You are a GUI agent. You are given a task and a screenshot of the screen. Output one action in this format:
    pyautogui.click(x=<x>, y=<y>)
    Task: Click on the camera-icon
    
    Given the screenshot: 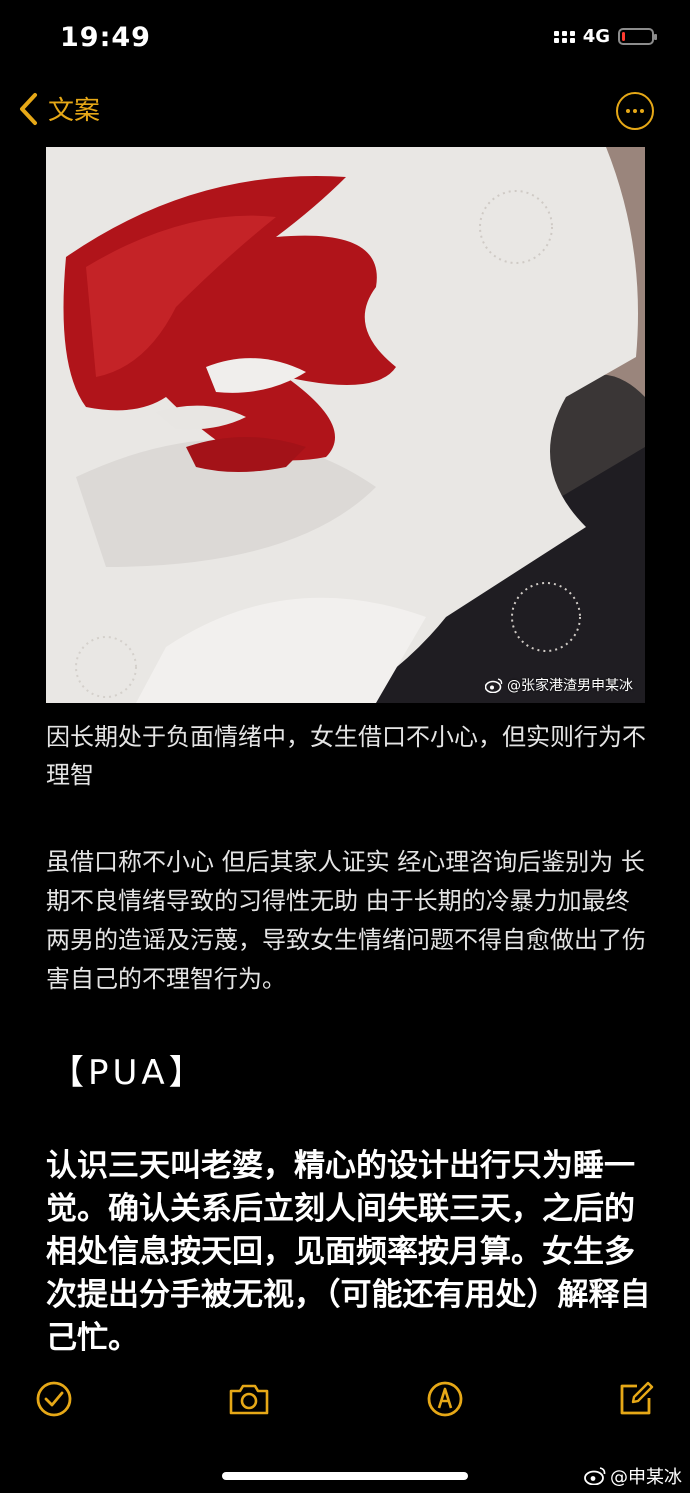 What is the action you would take?
    pyautogui.click(x=249, y=1399)
    